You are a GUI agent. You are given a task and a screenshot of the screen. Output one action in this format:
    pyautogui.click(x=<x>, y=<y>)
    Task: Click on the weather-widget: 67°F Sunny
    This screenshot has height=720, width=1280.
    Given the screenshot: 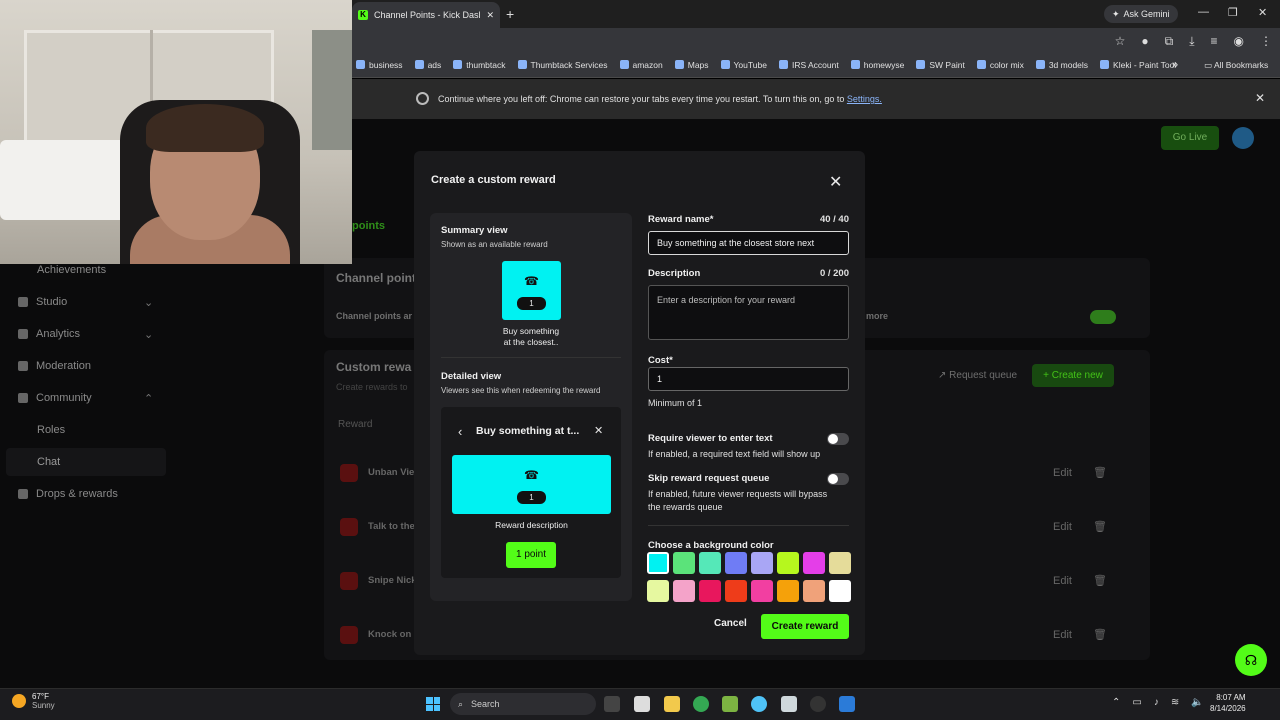 What is the action you would take?
    pyautogui.click(x=33, y=701)
    